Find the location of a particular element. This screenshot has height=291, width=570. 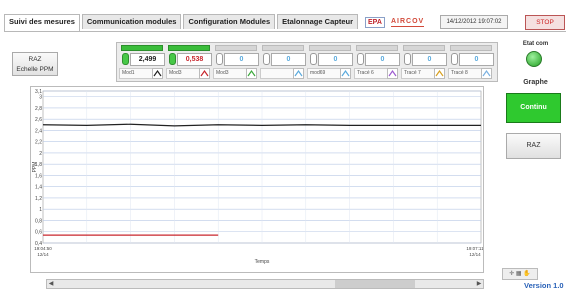

y-tick-label: 2,4 is located at coordinates (38, 131).